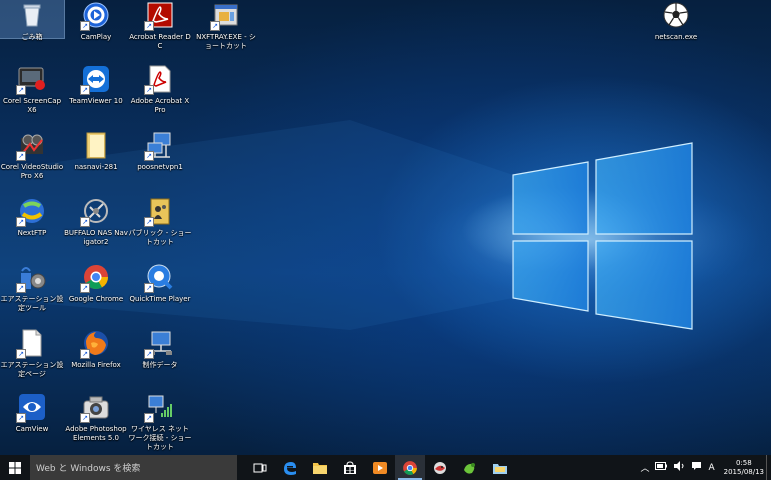 Image resolution: width=771 pixels, height=480 pixels. What do you see at coordinates (32, 287) in the screenshot?
I see `desktop-icon-airstation-tool: ↗ エアステーション設定ツール` at bounding box center [32, 287].